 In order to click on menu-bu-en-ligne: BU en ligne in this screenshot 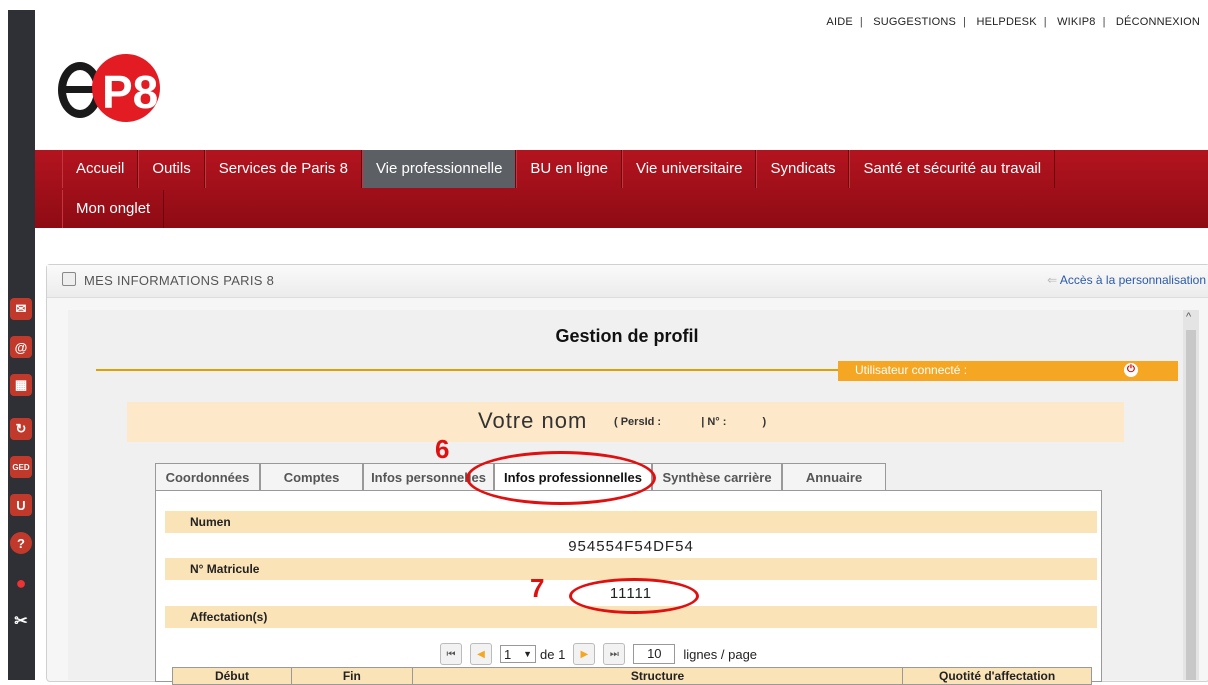, I will do `click(569, 169)`.